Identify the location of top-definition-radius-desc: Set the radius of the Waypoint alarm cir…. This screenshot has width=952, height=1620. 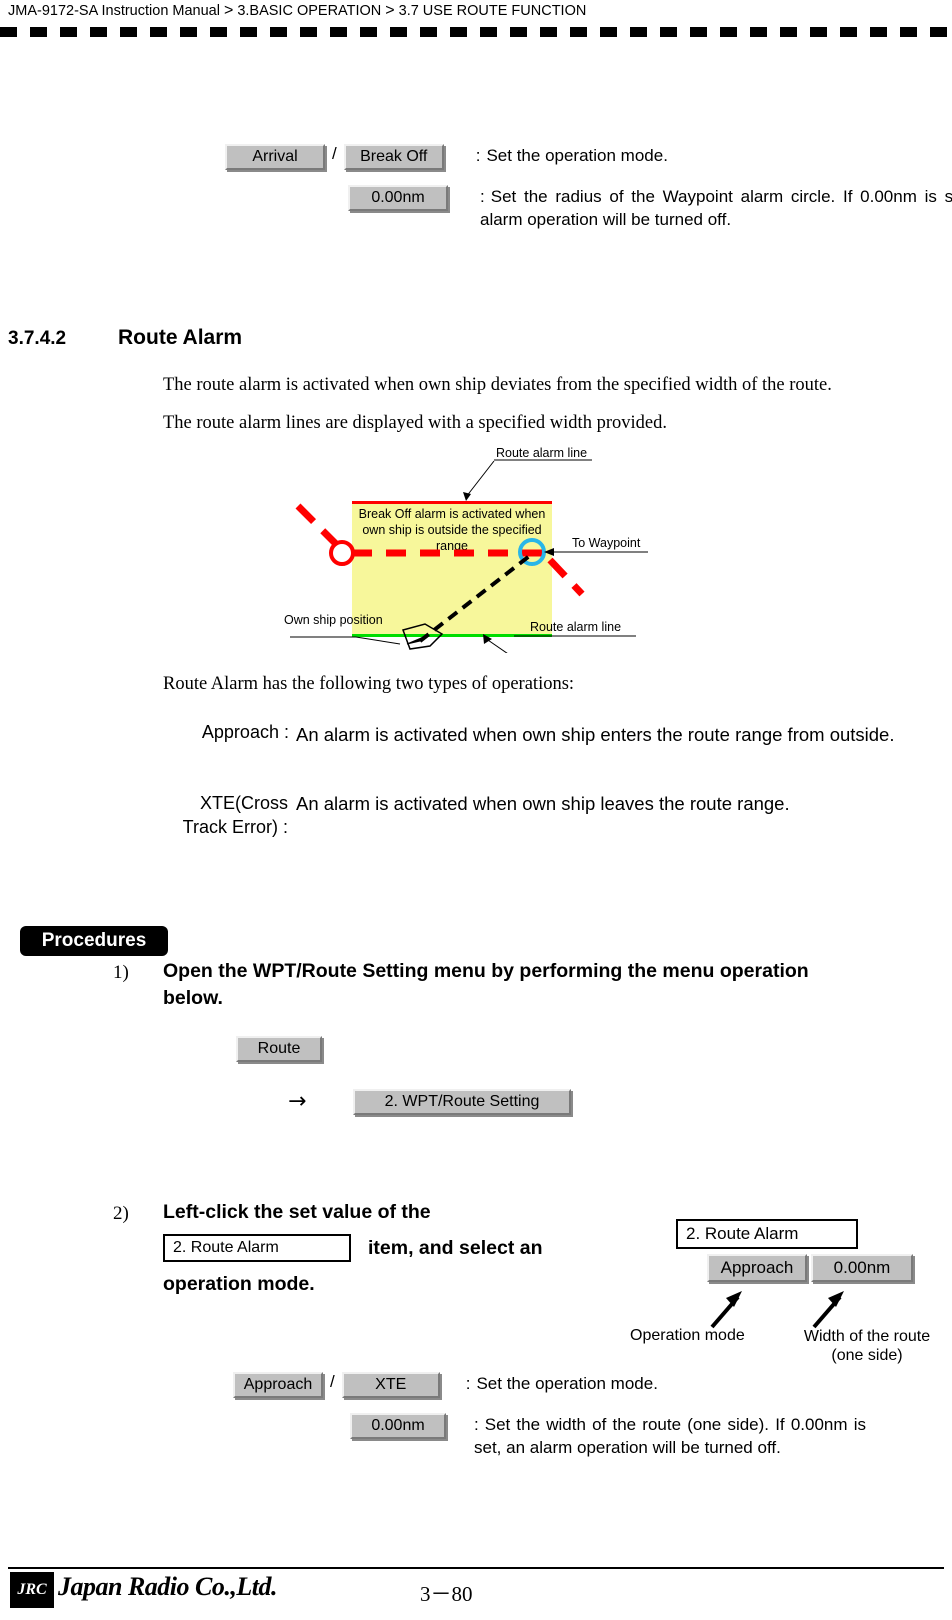
(716, 208).